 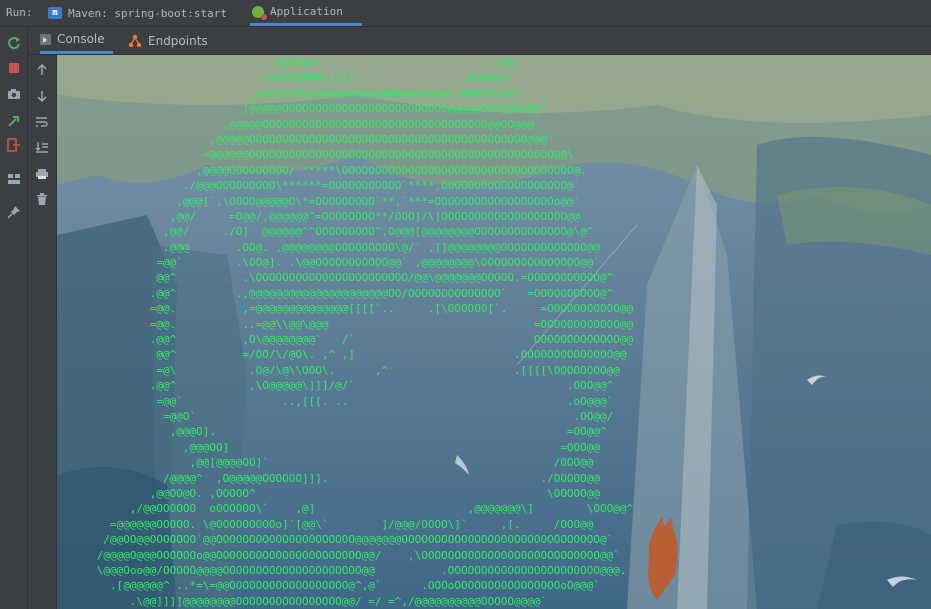 I want to click on endpoints-icon, so click(x=135, y=40).